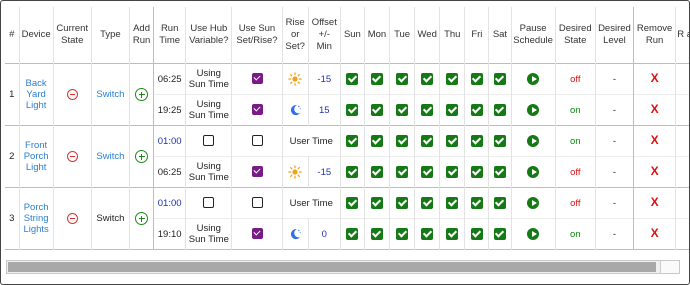  Describe the element at coordinates (110, 35) in the screenshot. I see `header-type: Type` at that location.